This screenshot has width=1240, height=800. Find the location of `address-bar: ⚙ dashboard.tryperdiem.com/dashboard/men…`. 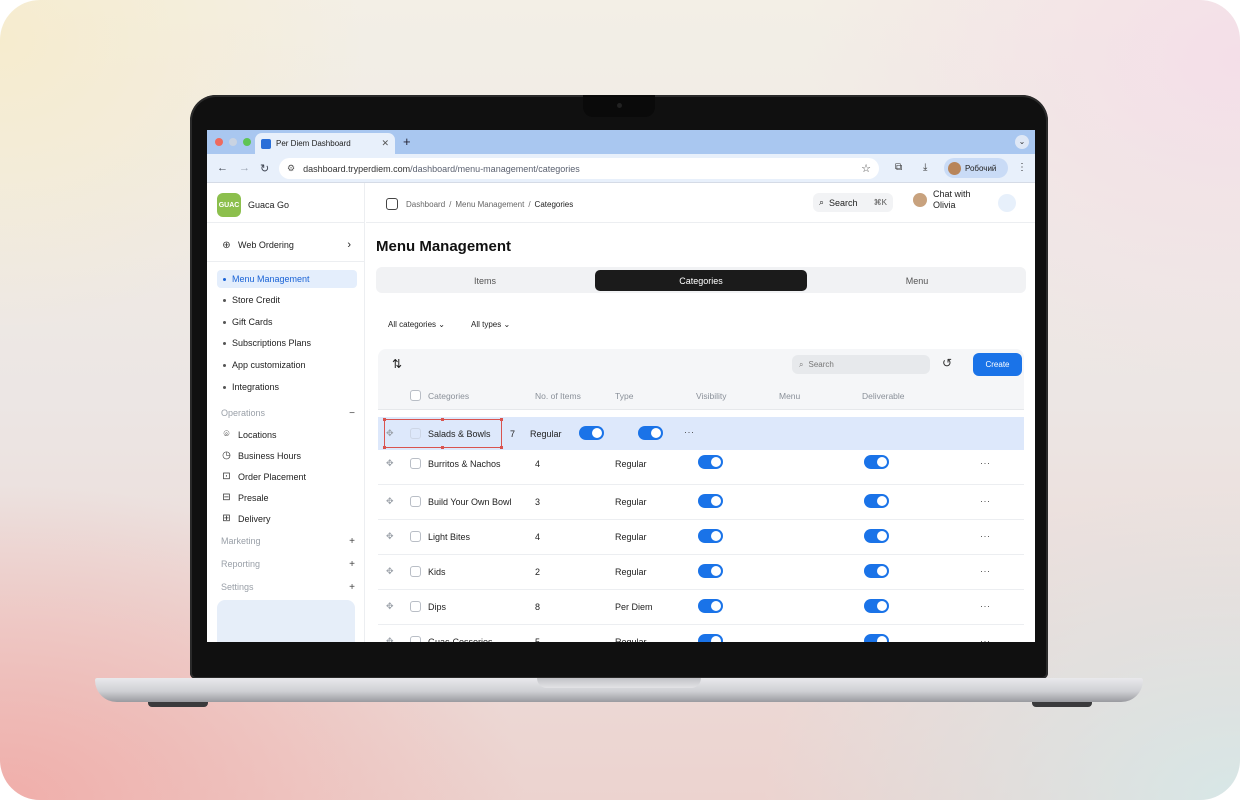

address-bar: ⚙ dashboard.tryperdiem.com/dashboard/men… is located at coordinates (579, 168).